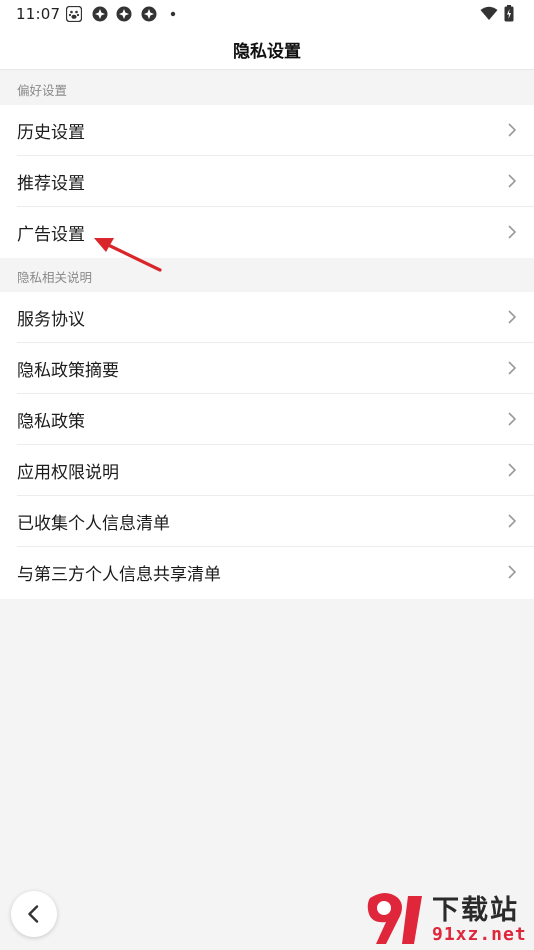 The image size is (534, 950). Describe the element at coordinates (173, 14) in the screenshot. I see `dot-icon` at that location.